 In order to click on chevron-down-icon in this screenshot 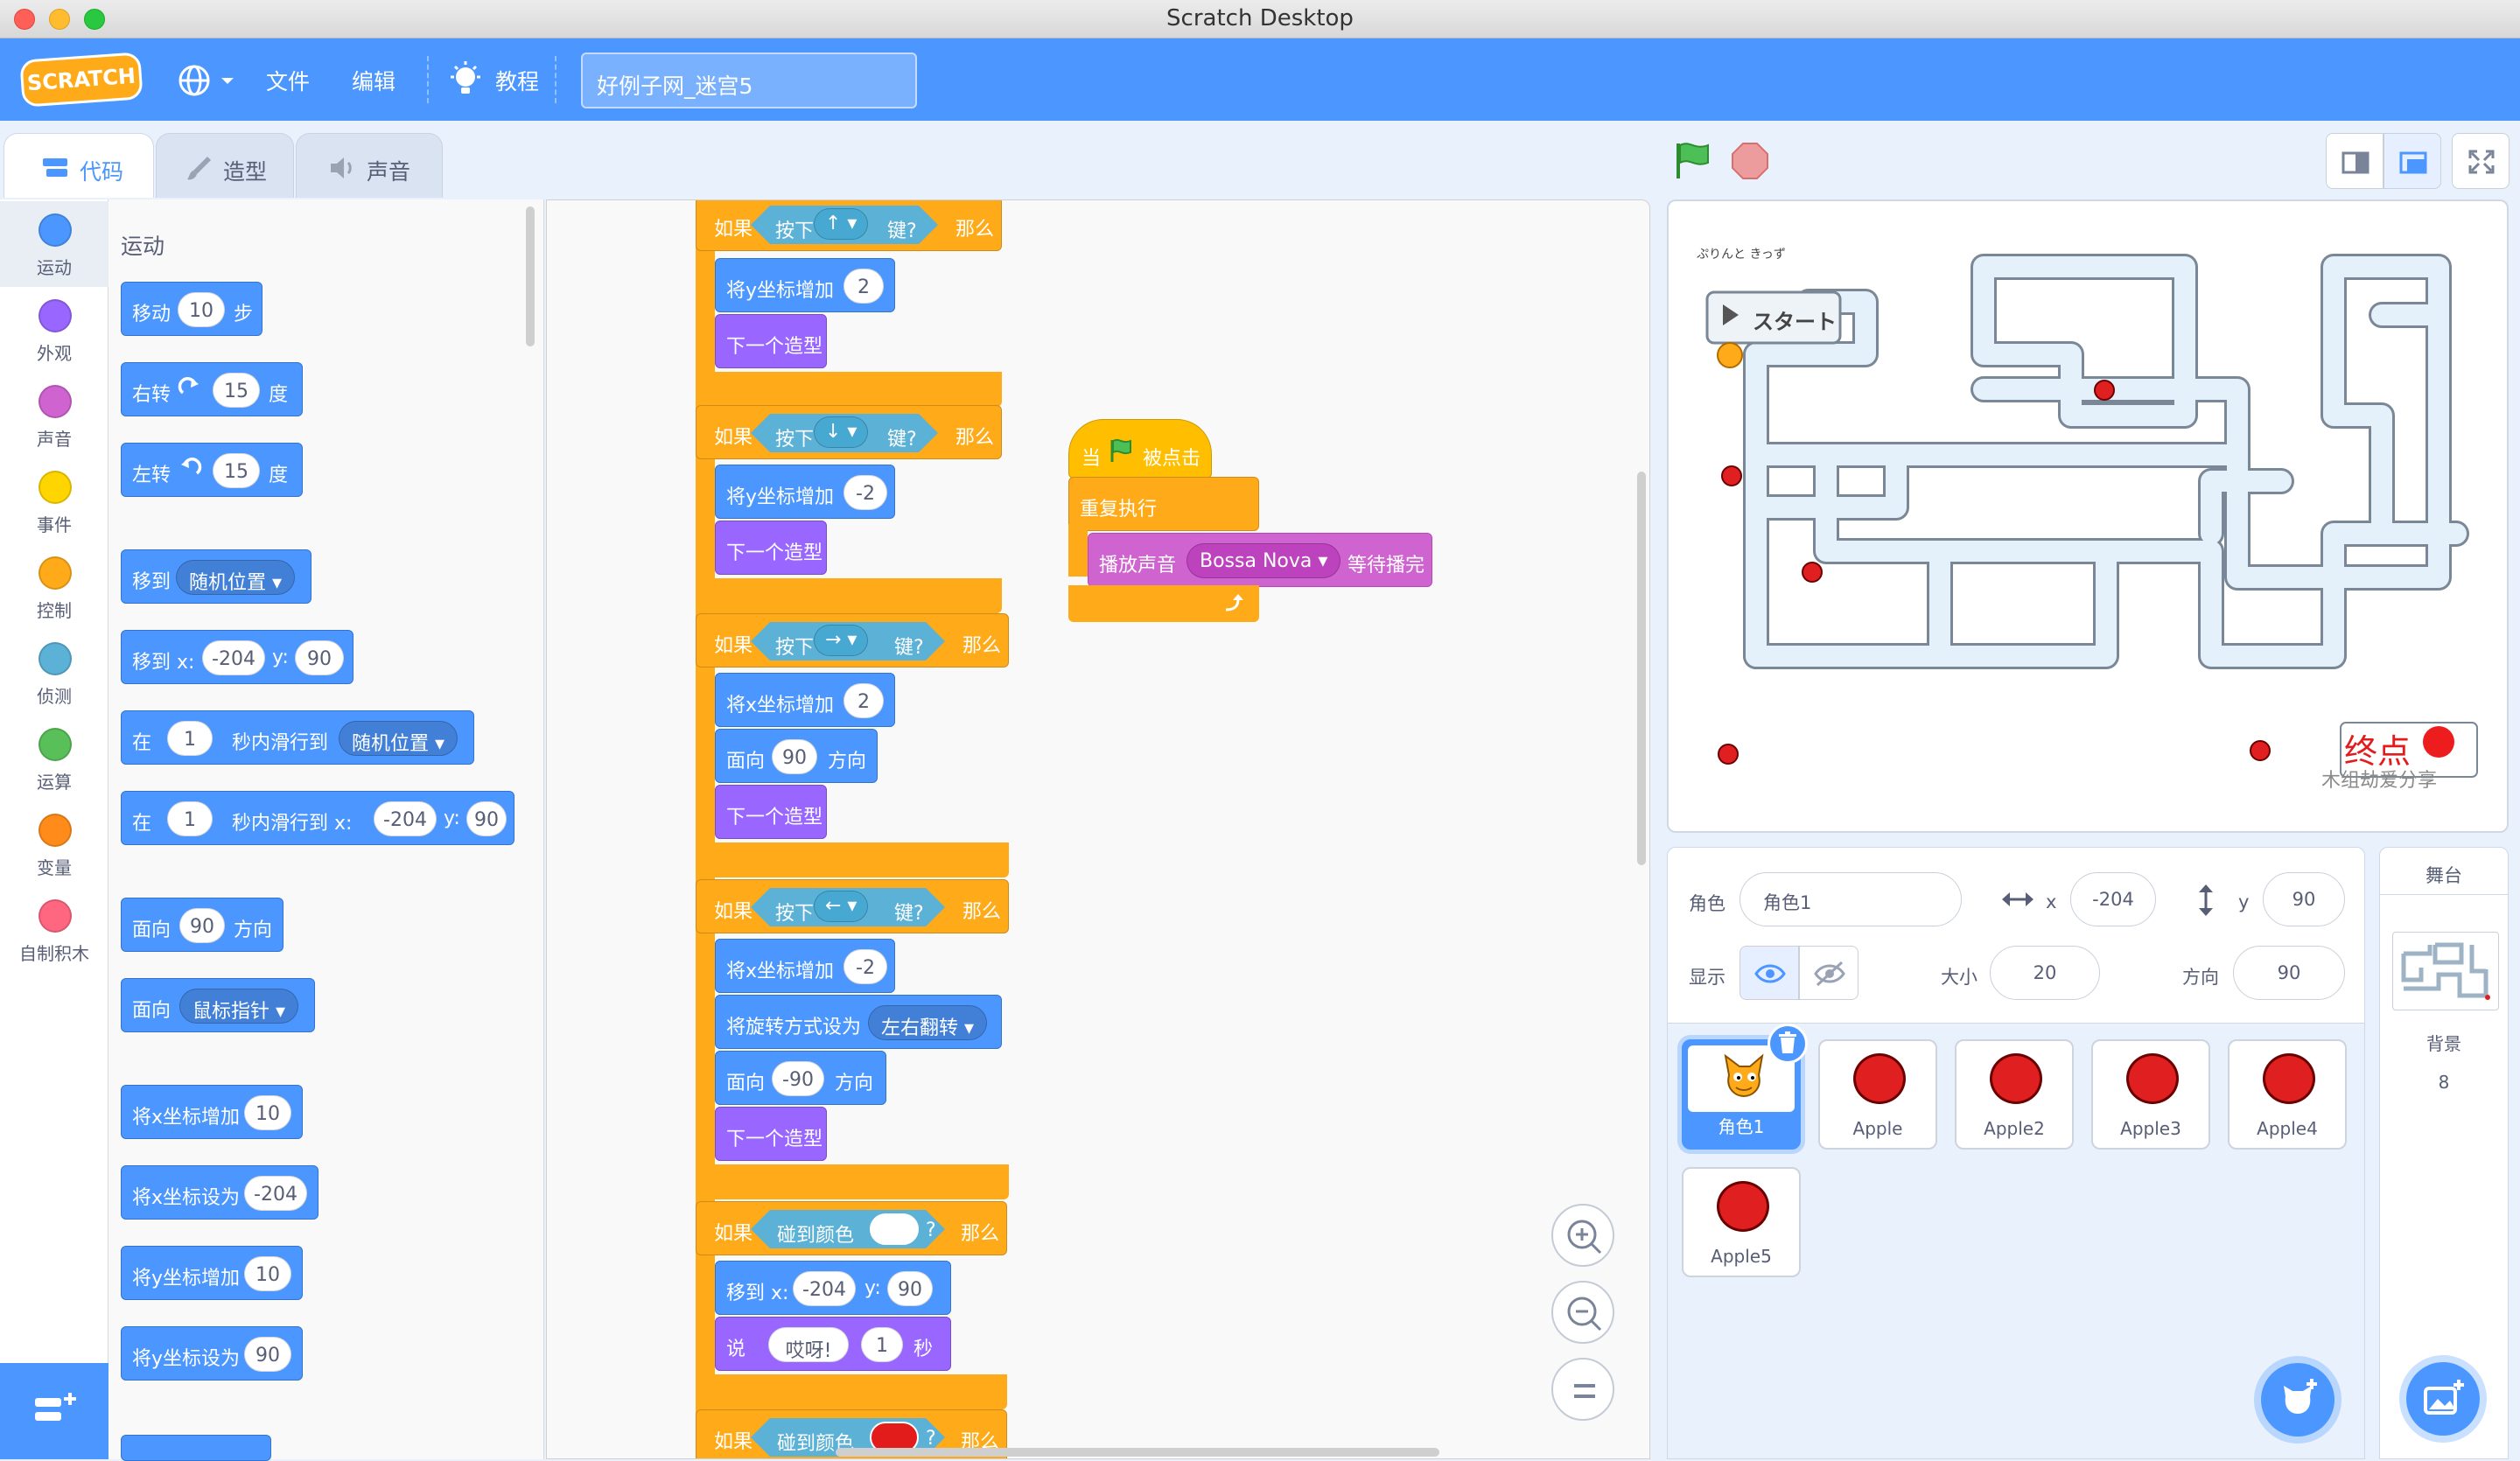, I will do `click(227, 81)`.